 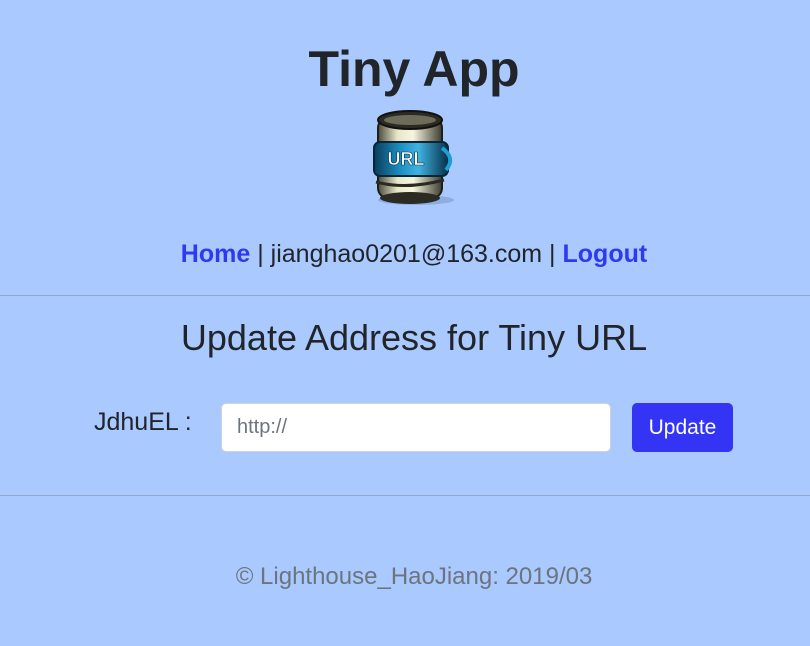 I want to click on header-divider, so click(x=405, y=295).